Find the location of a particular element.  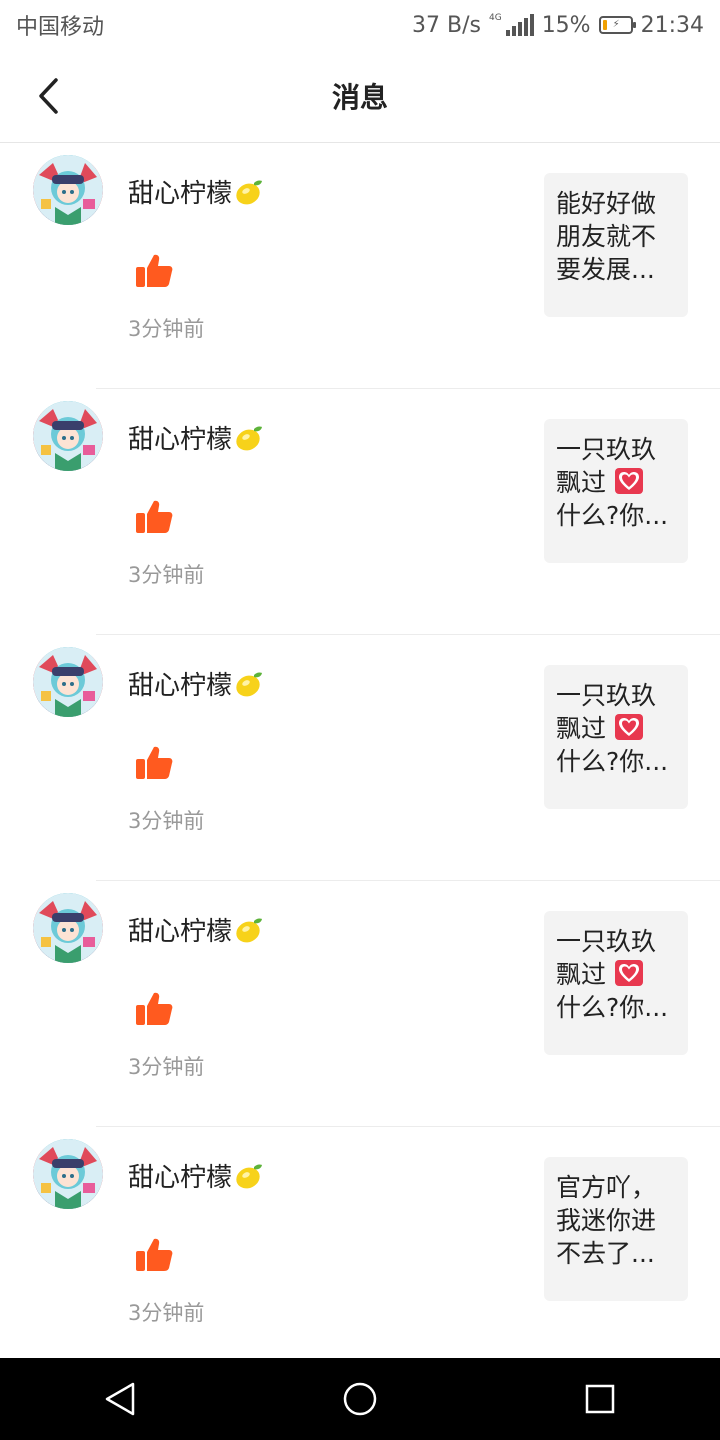

battery-percent: 15% is located at coordinates (566, 25).